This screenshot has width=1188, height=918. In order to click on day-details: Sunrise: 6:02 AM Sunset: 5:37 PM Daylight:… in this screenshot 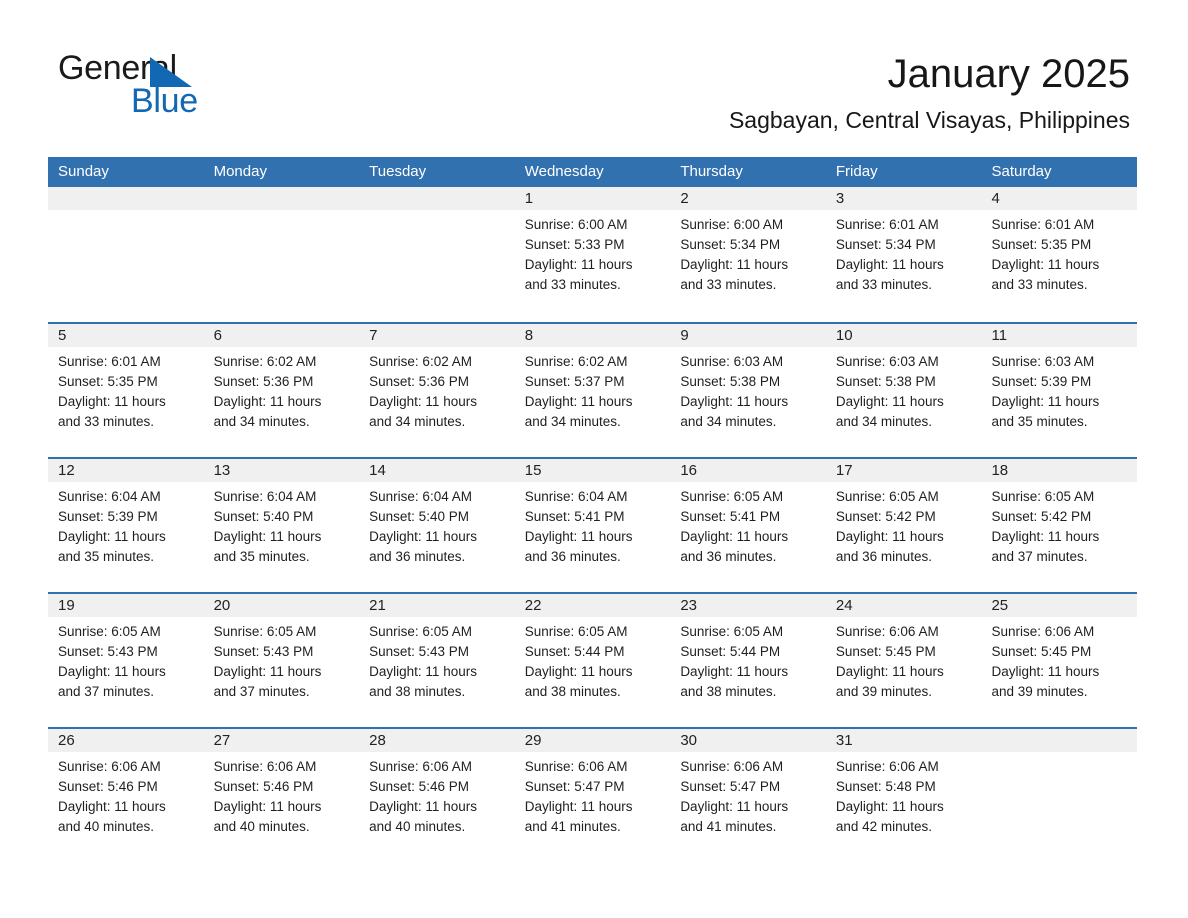, I will do `click(593, 389)`.